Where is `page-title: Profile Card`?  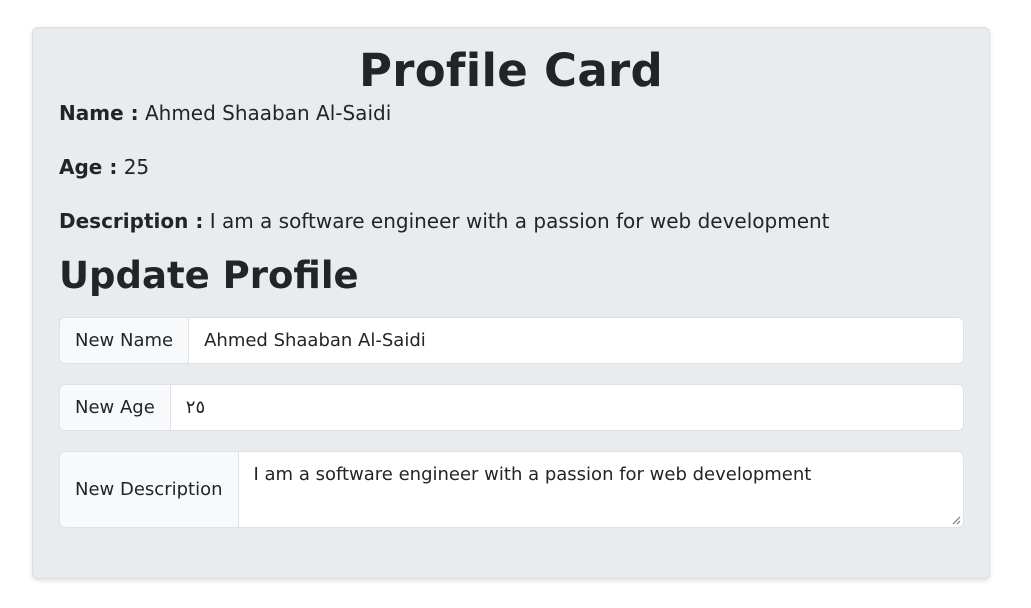 page-title: Profile Card is located at coordinates (511, 70).